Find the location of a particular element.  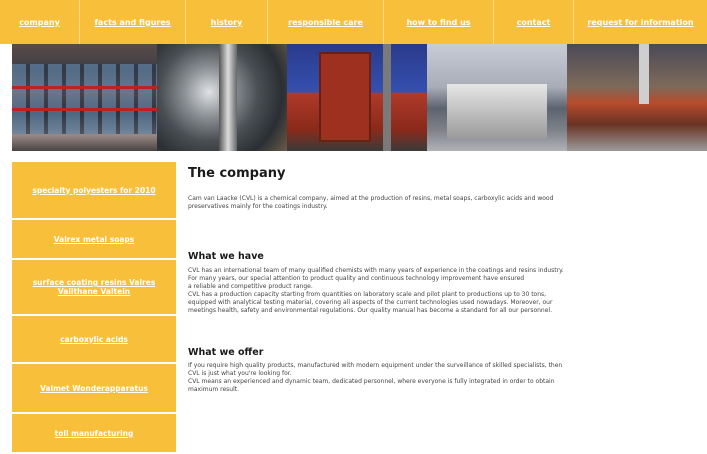

nav-company: company is located at coordinates (40, 22).